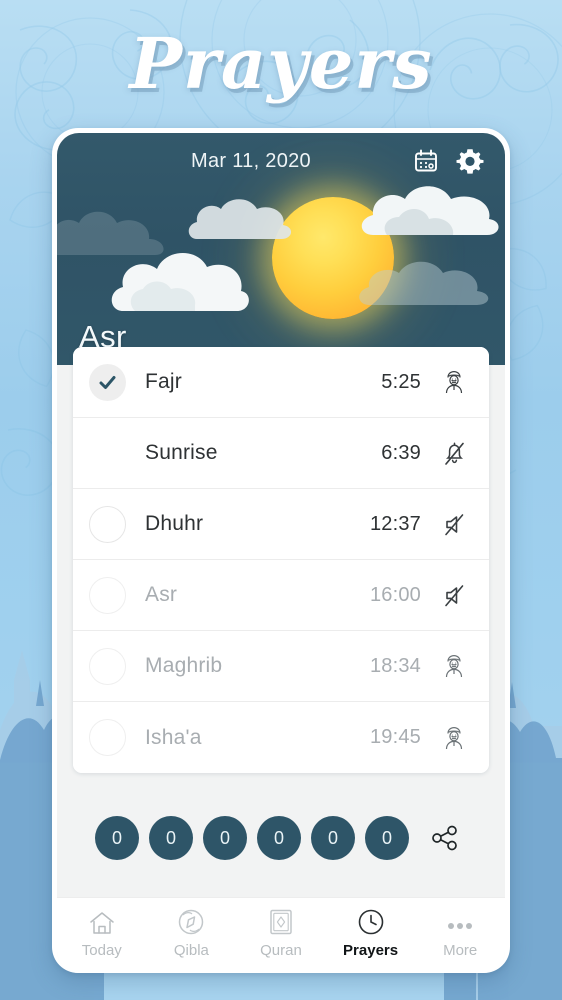 The height and width of the screenshot is (1000, 562). What do you see at coordinates (161, 594) in the screenshot?
I see `prayer-name: Asr` at bounding box center [161, 594].